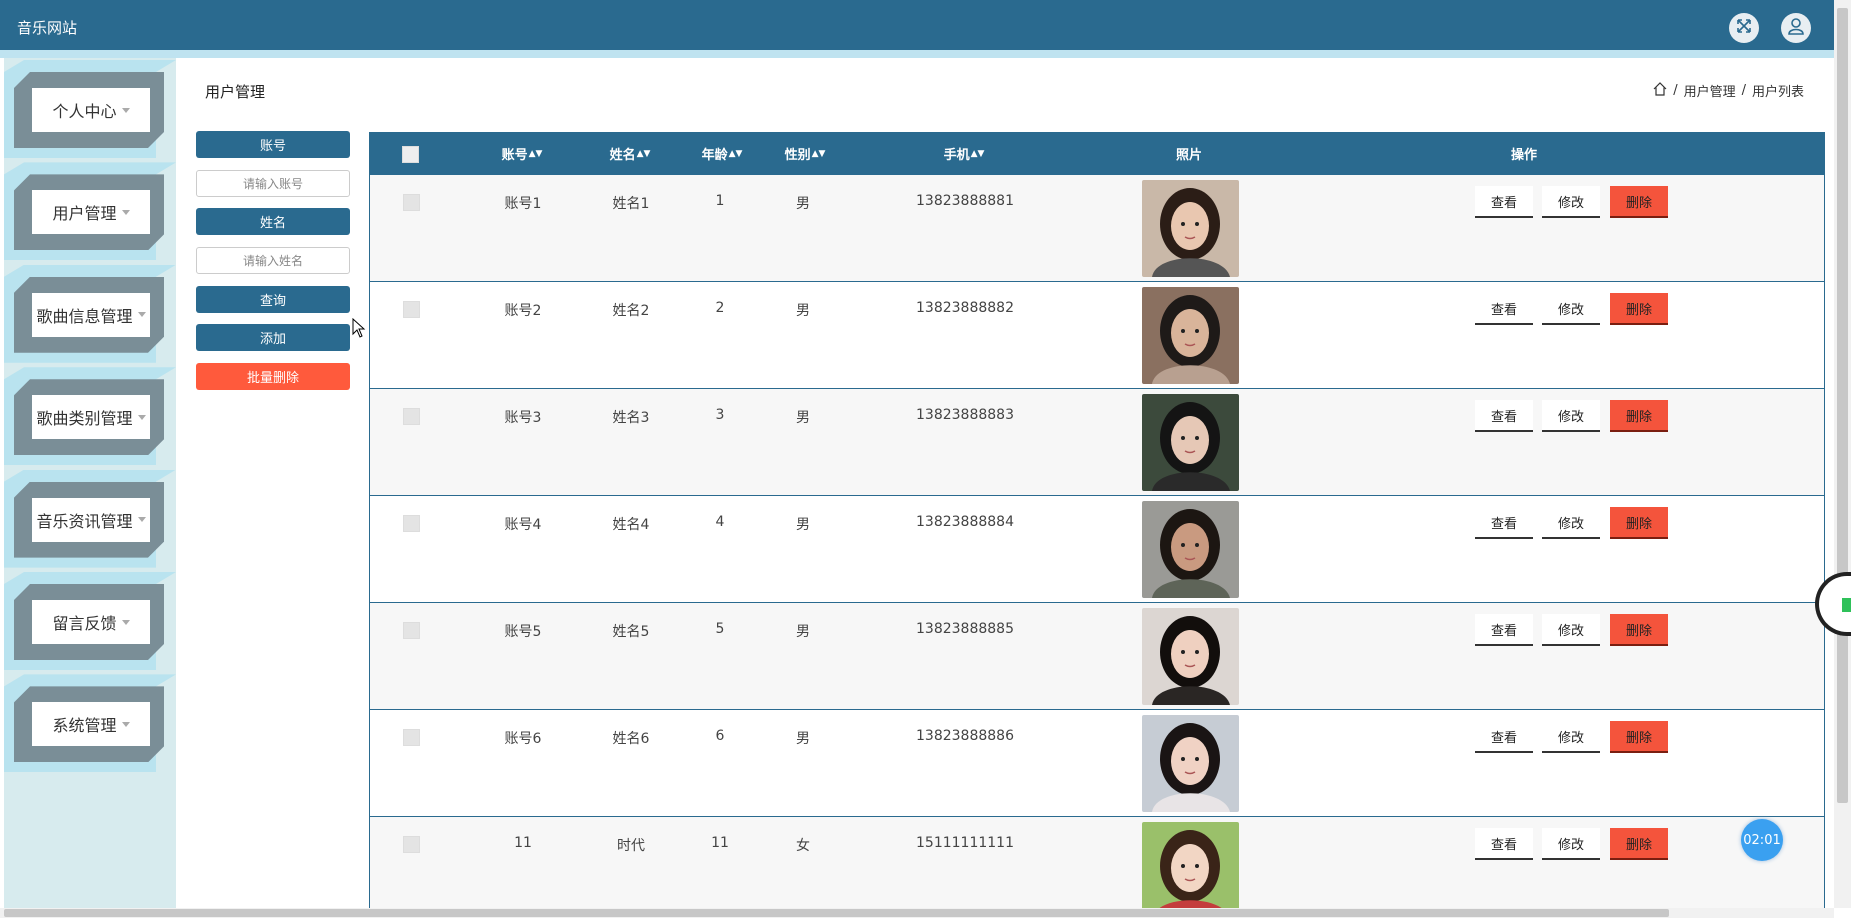  What do you see at coordinates (523, 525) in the screenshot?
I see `cell-account: 账号4` at bounding box center [523, 525].